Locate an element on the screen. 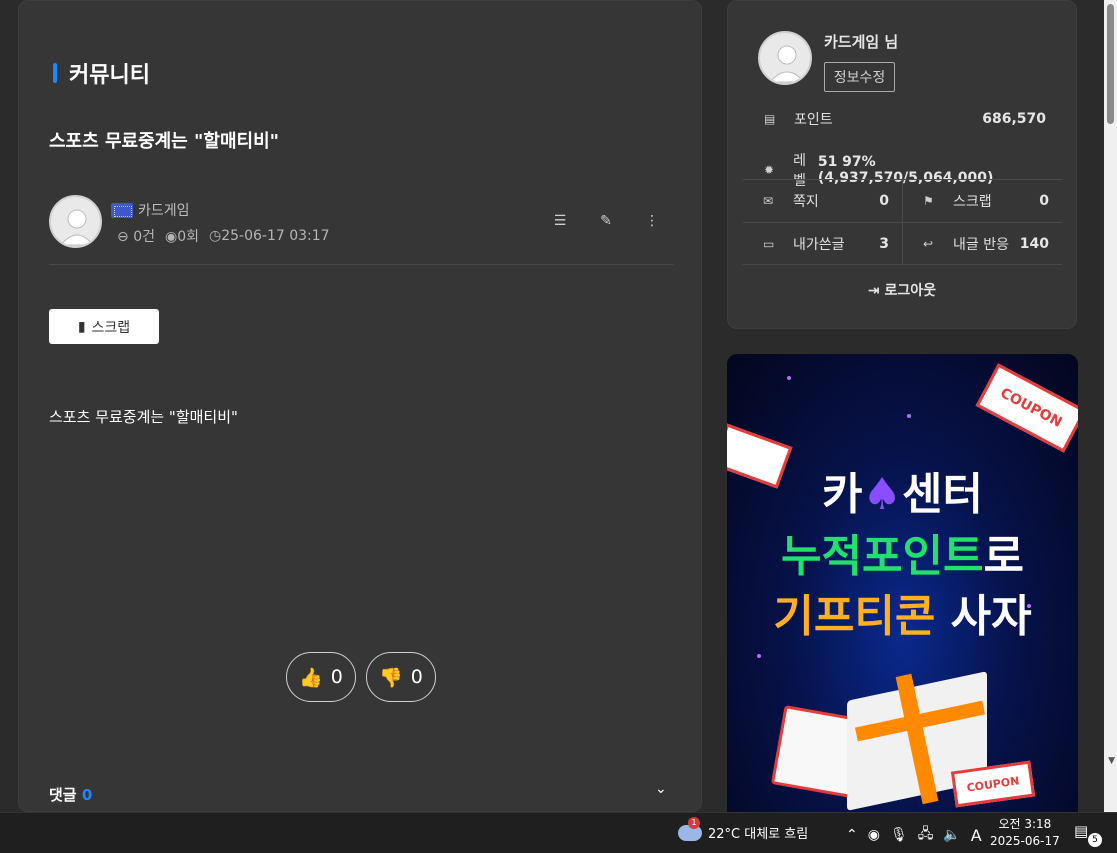 This screenshot has width=1117, height=853. my-posts-count: 3 is located at coordinates (884, 244).